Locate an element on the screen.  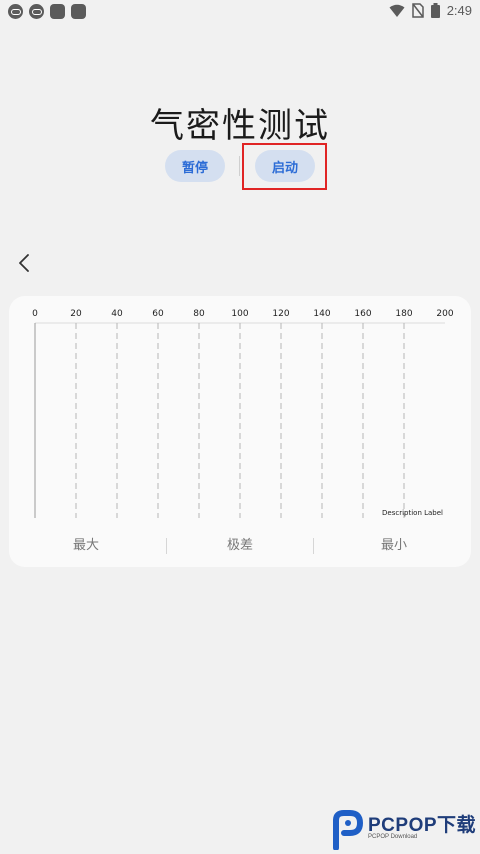
x-tick-label: 60 is located at coordinates (158, 314).